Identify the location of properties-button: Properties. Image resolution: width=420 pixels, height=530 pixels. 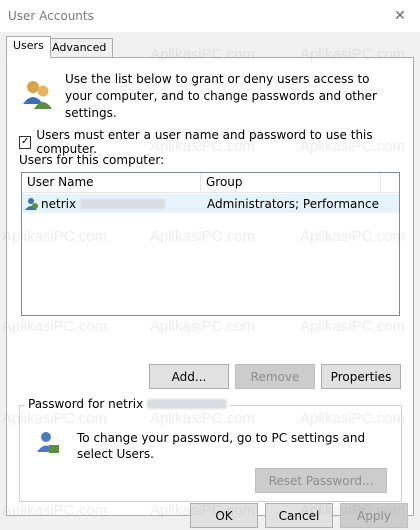
(361, 376).